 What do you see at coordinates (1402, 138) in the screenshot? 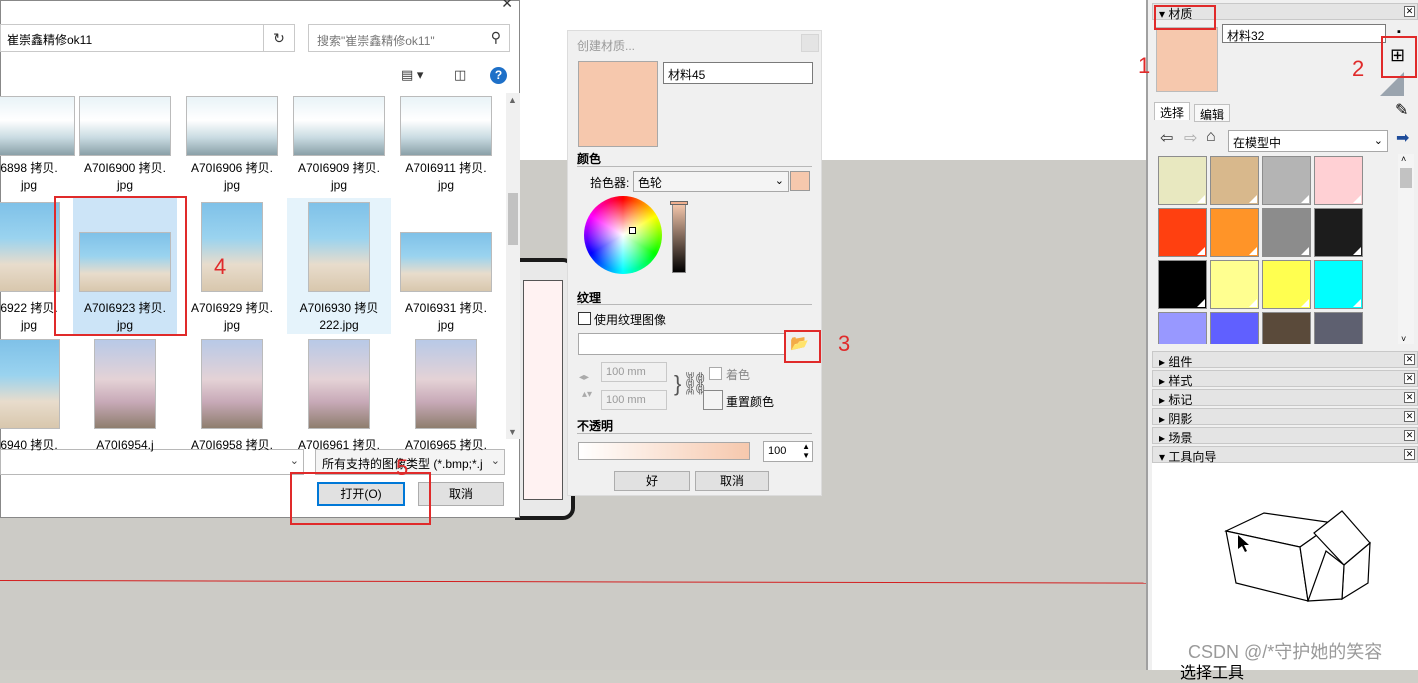
I see `details-arrow-icon: ➡` at bounding box center [1402, 138].